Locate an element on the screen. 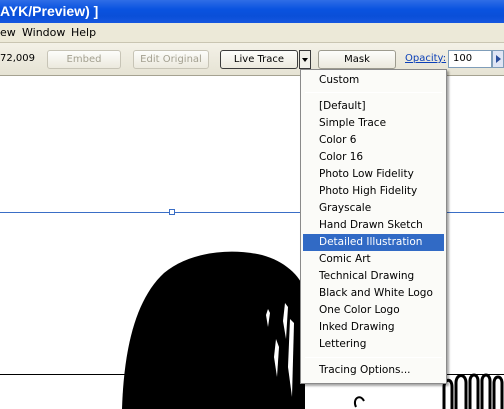 This screenshot has width=504, height=409. coordinate-readout: 72,009 is located at coordinates (17, 58).